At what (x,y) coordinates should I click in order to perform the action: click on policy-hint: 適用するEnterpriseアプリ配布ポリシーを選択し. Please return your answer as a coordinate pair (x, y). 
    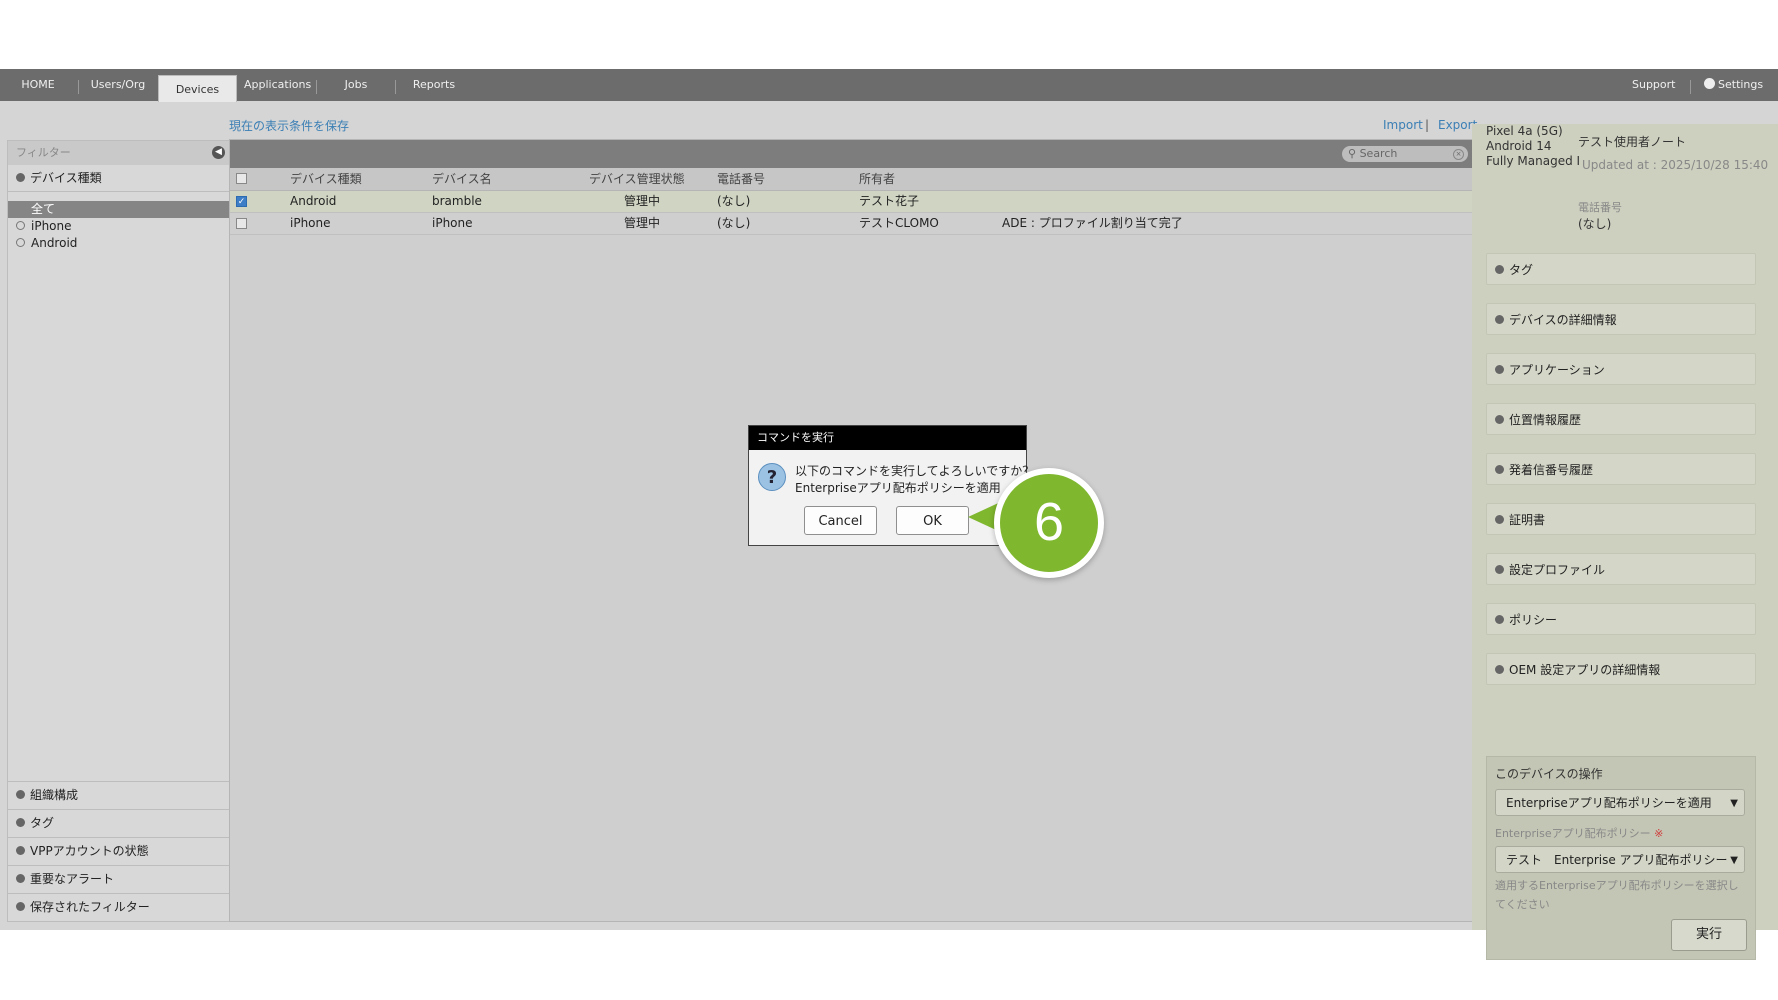
    Looking at the image, I should click on (1617, 885).